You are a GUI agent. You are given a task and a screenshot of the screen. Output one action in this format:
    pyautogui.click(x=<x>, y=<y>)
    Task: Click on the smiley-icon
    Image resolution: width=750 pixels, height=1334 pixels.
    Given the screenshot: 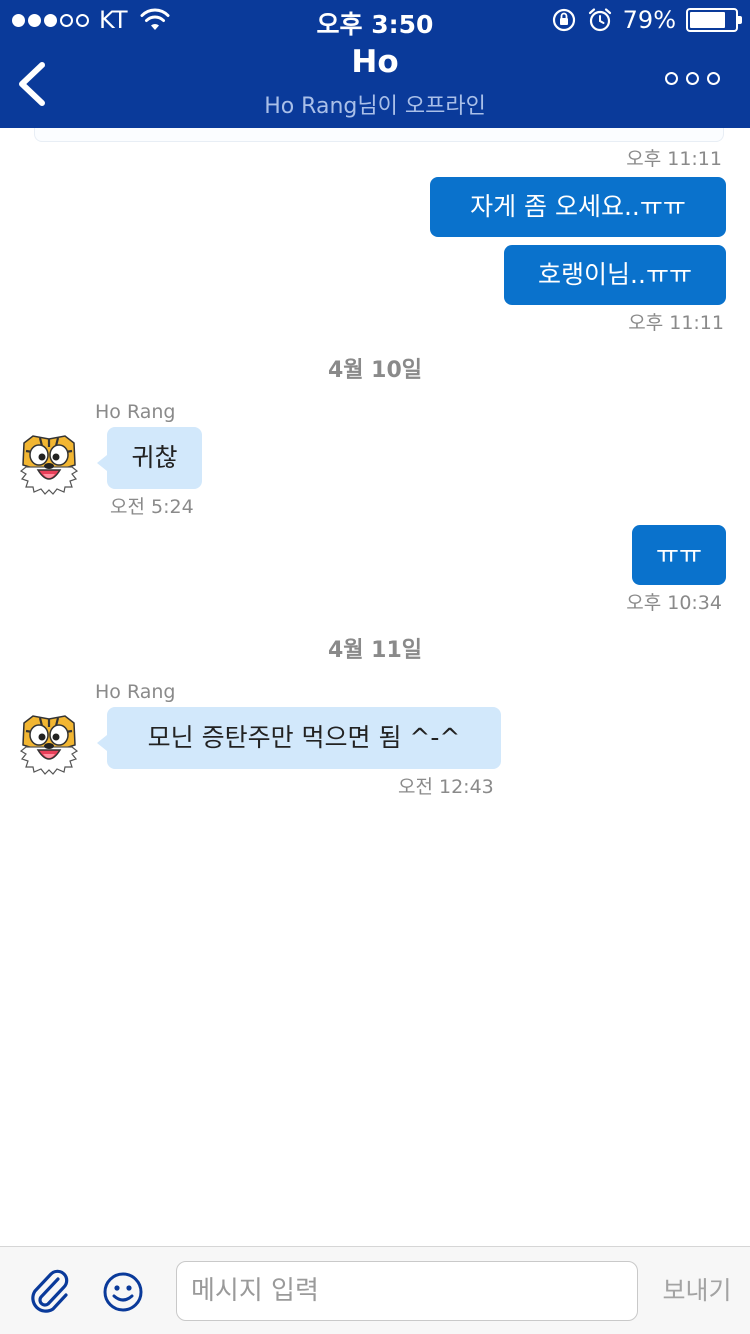 What is the action you would take?
    pyautogui.click(x=123, y=1292)
    